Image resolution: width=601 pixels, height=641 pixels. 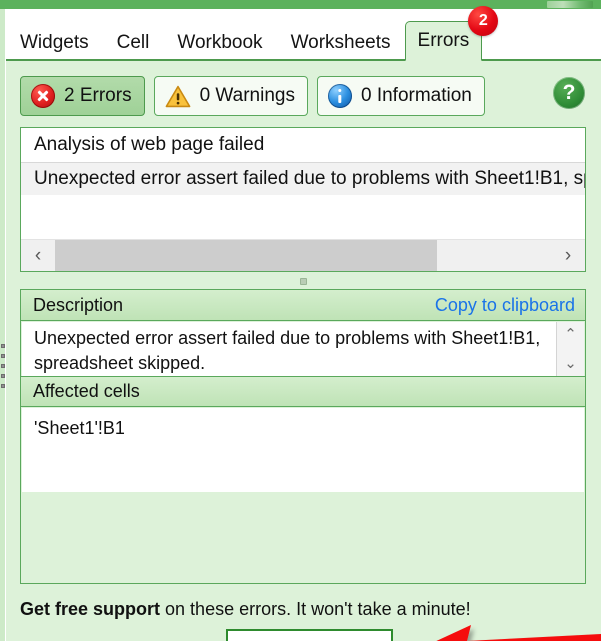 I want to click on scroll-left-arrow-icon: ‹, so click(x=38, y=255).